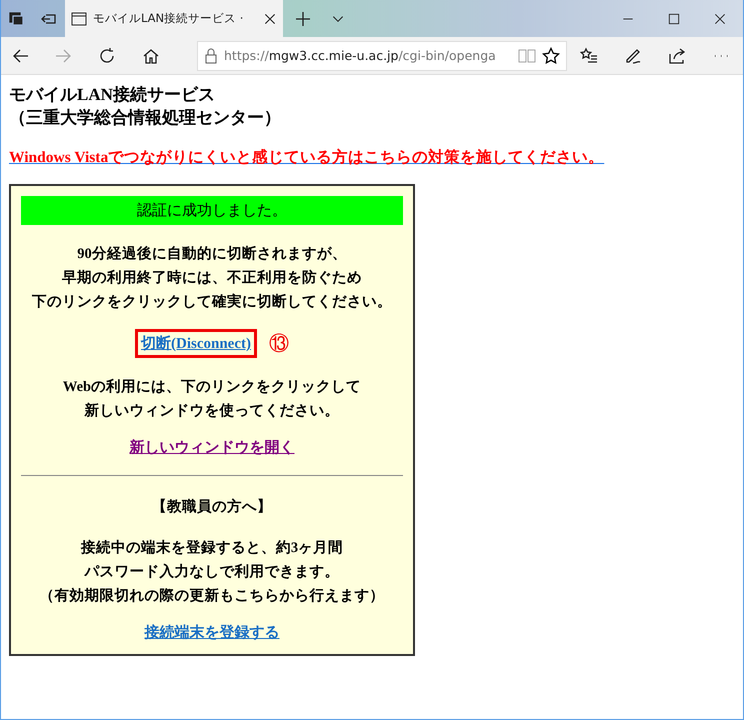 This screenshot has height=720, width=744. What do you see at coordinates (212, 572) in the screenshot?
I see `instruction-text: 接続中の端末を登録すると、約3ヶ月間 パスワード入力なしで利用できます。 （有効期限切れの際の更新もこちらから行えます）` at bounding box center [212, 572].